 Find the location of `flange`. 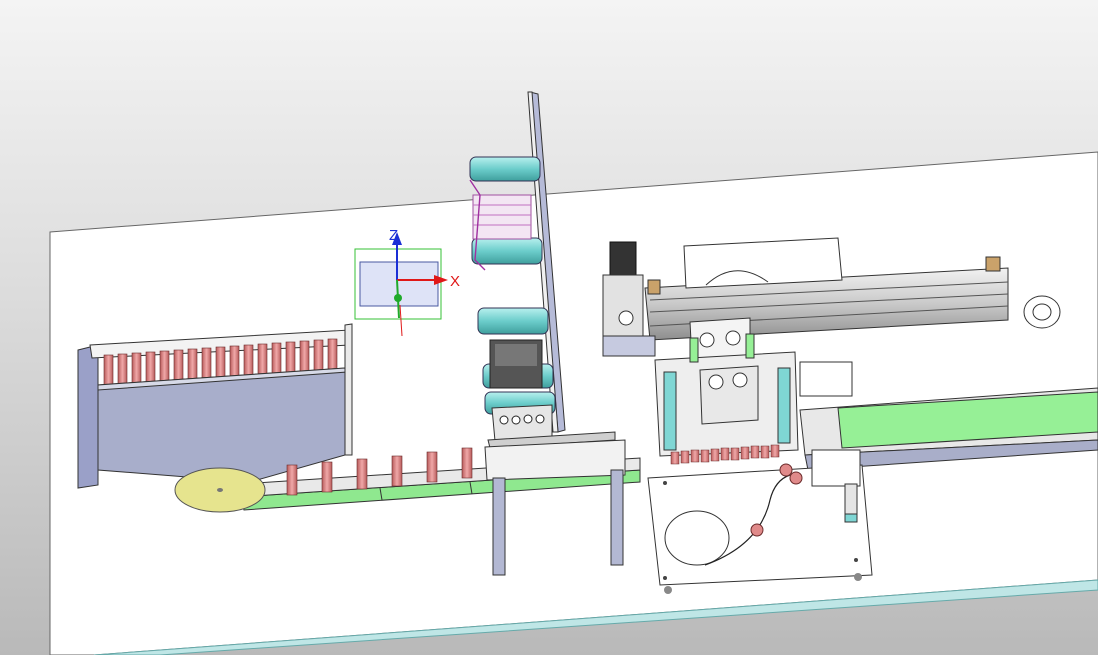

flange is located at coordinates (1042, 312).